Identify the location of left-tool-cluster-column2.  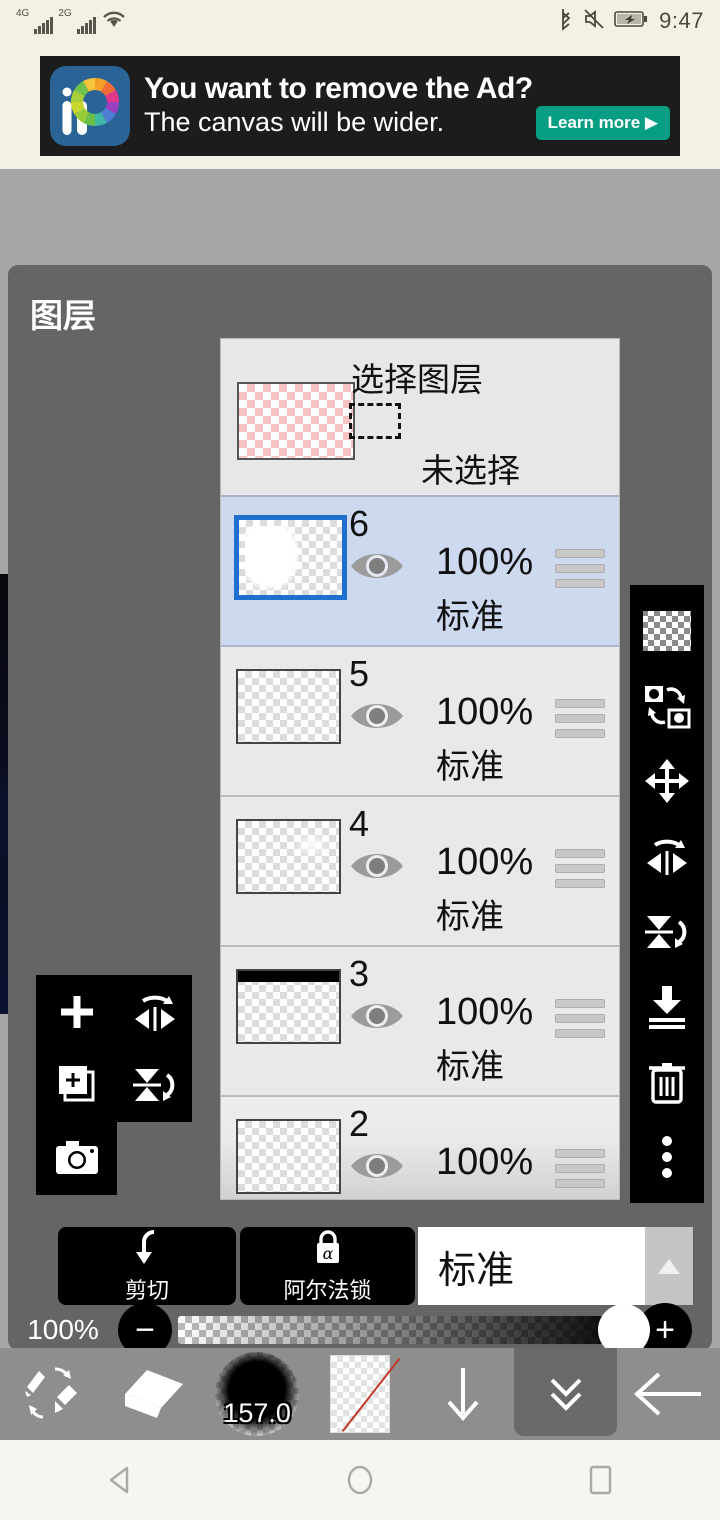
(154, 1048).